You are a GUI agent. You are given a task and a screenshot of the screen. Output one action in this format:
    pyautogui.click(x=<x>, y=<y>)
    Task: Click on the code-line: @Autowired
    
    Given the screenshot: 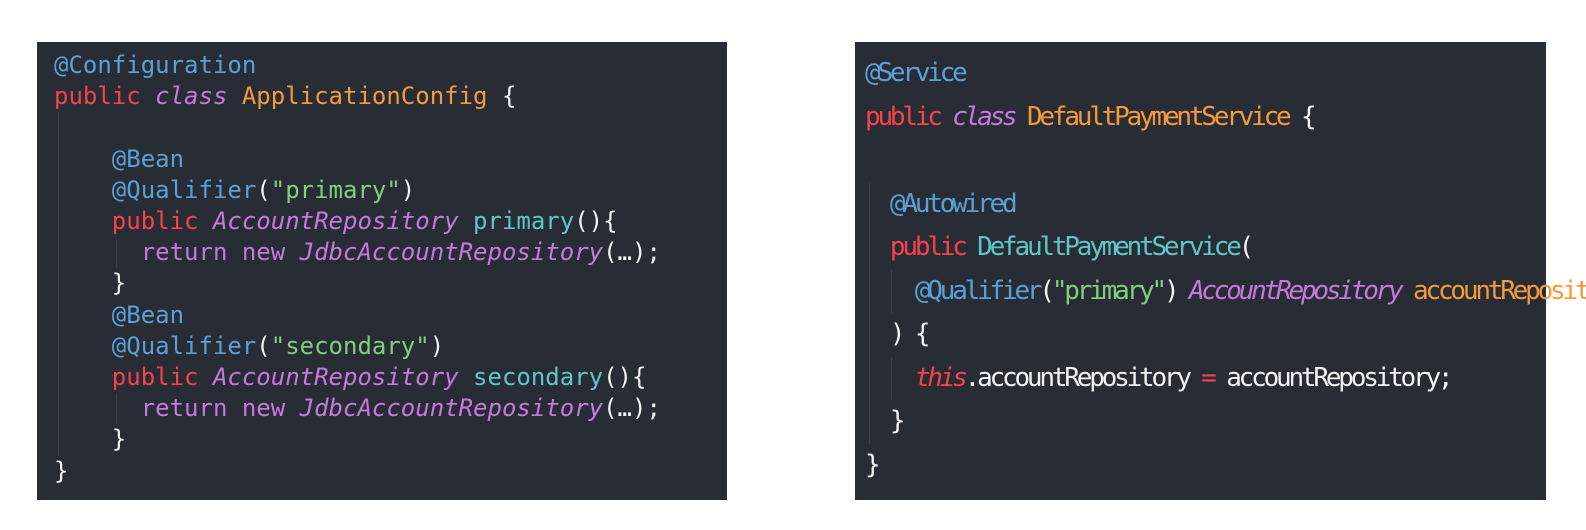 What is the action you would take?
    pyautogui.click(x=1225, y=204)
    